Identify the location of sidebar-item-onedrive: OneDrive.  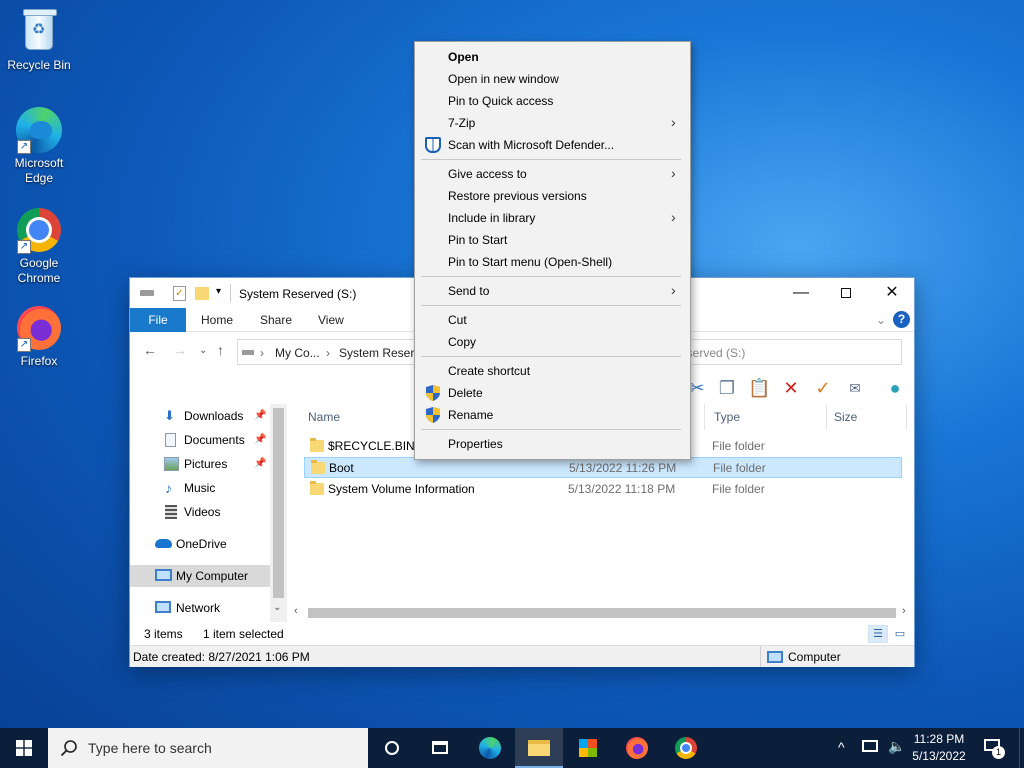
(200, 544).